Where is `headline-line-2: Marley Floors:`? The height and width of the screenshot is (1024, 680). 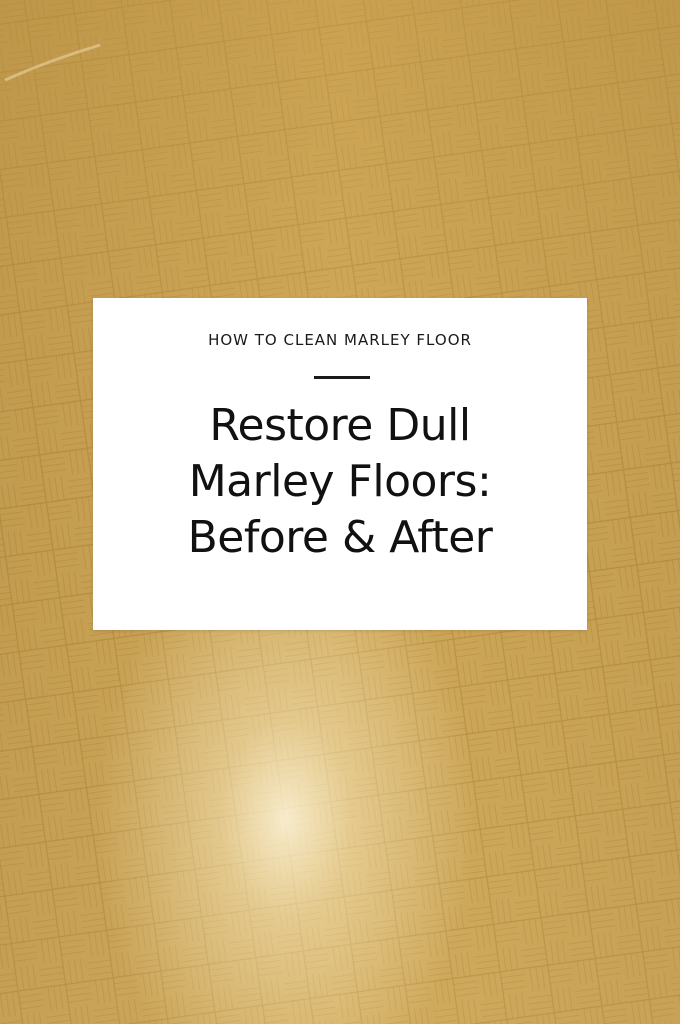
headline-line-2: Marley Floors: is located at coordinates (340, 481).